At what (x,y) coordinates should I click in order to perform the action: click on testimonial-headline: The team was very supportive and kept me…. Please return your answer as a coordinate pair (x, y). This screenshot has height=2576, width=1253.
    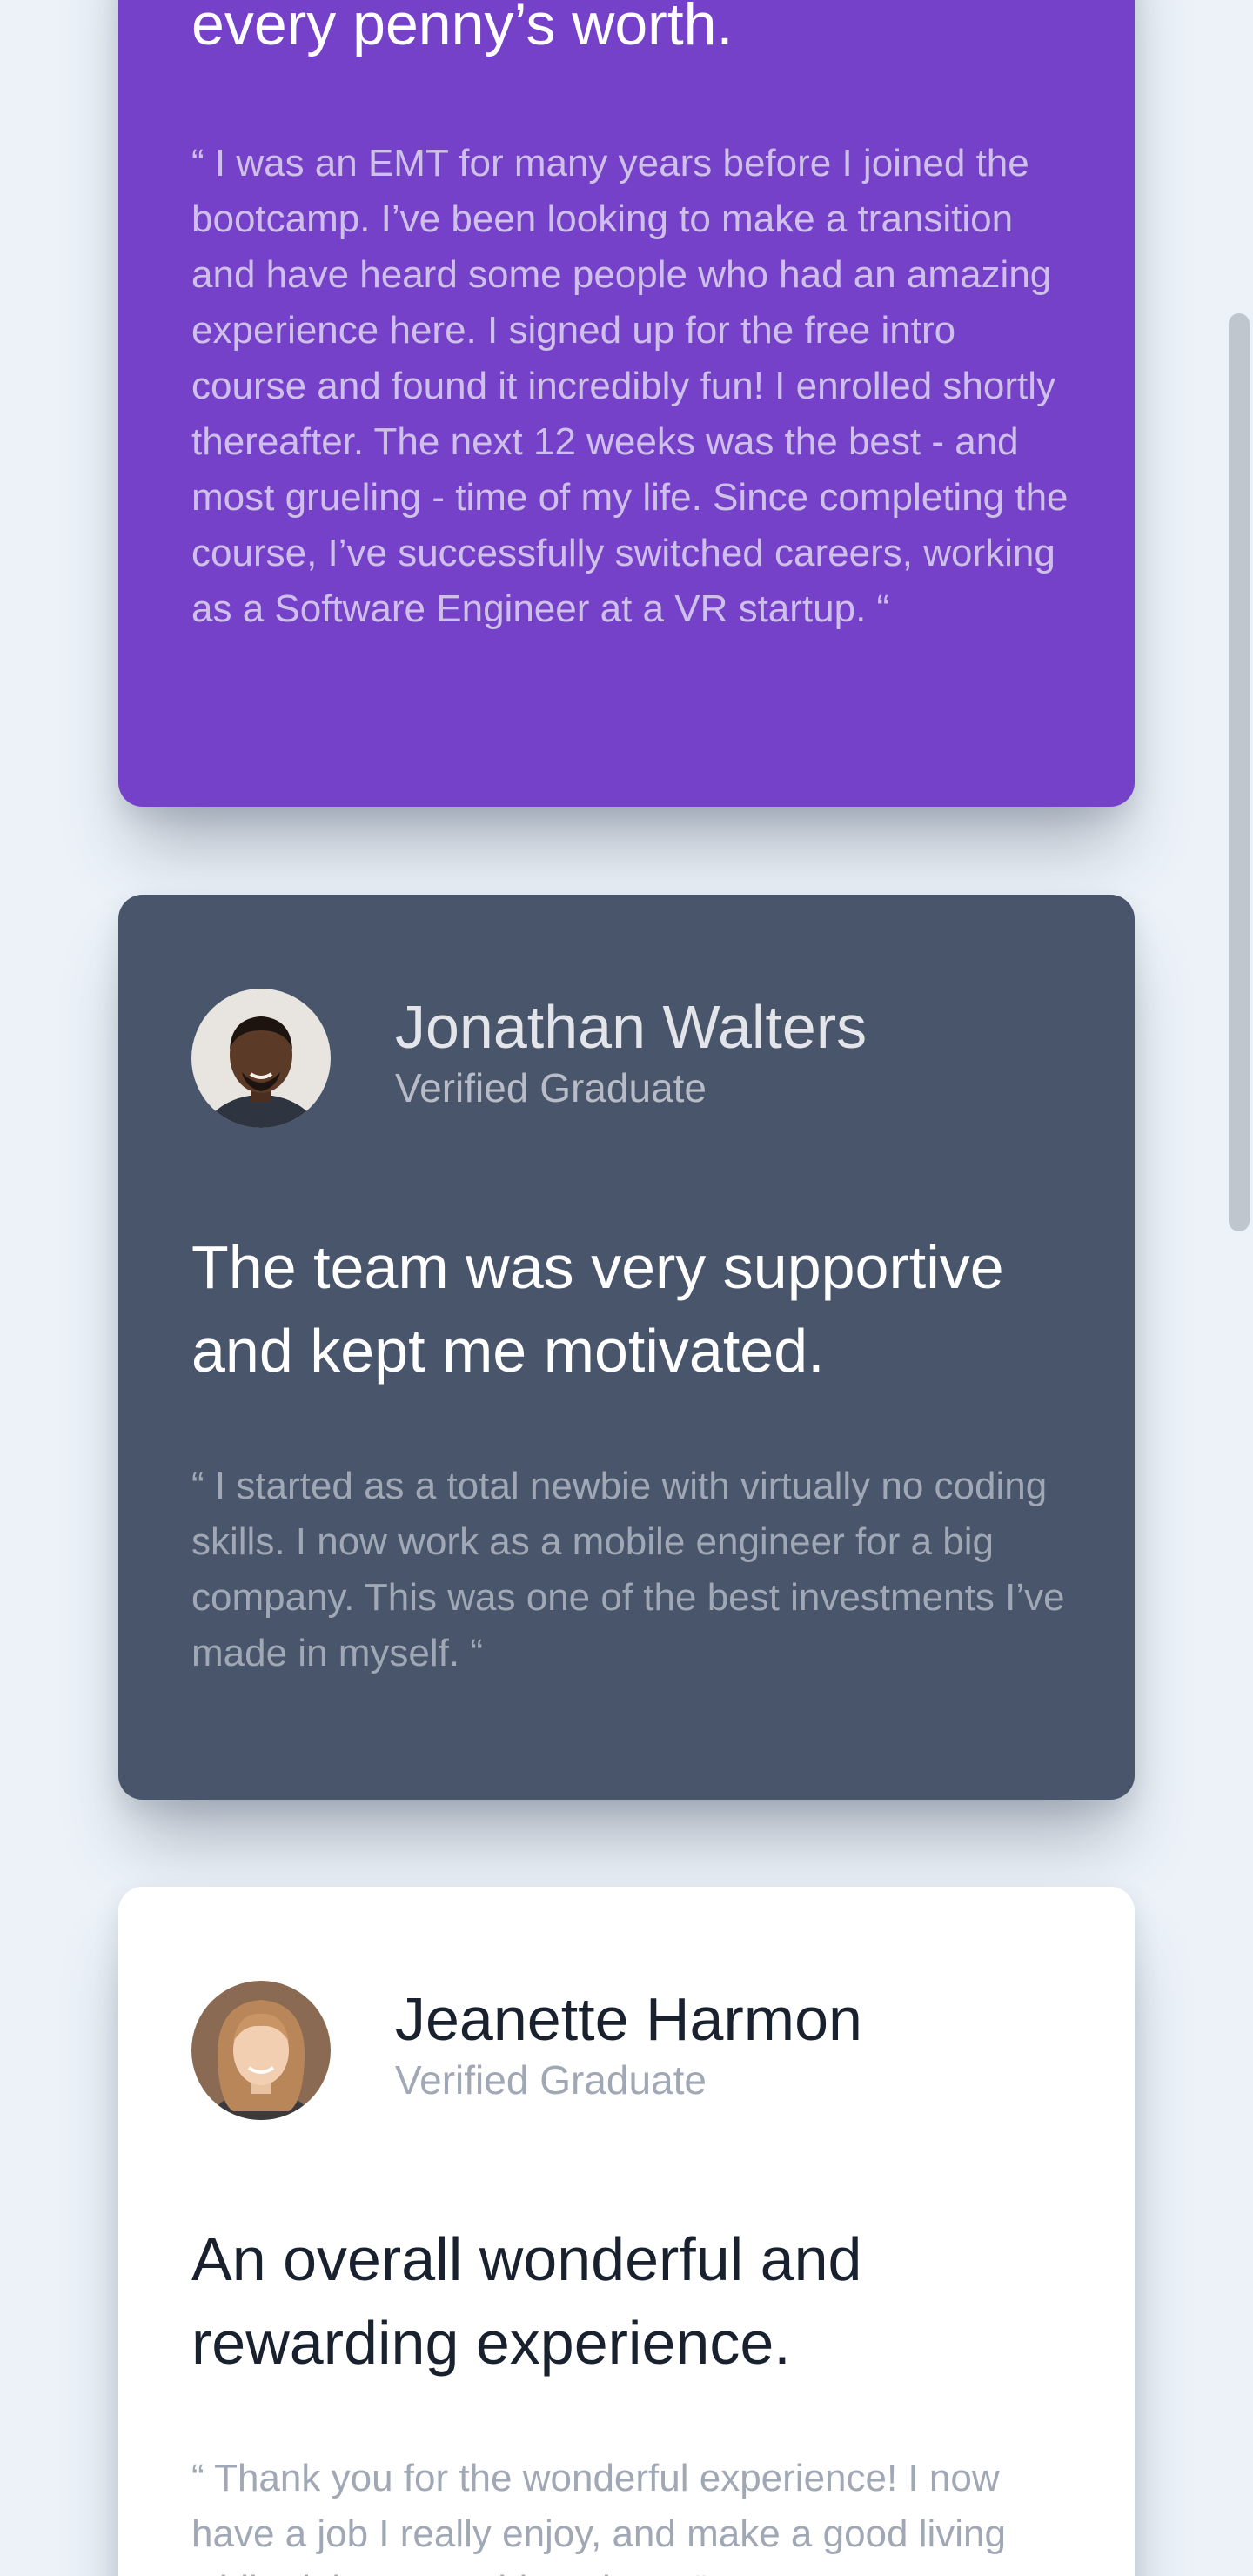
    Looking at the image, I should click on (597, 1309).